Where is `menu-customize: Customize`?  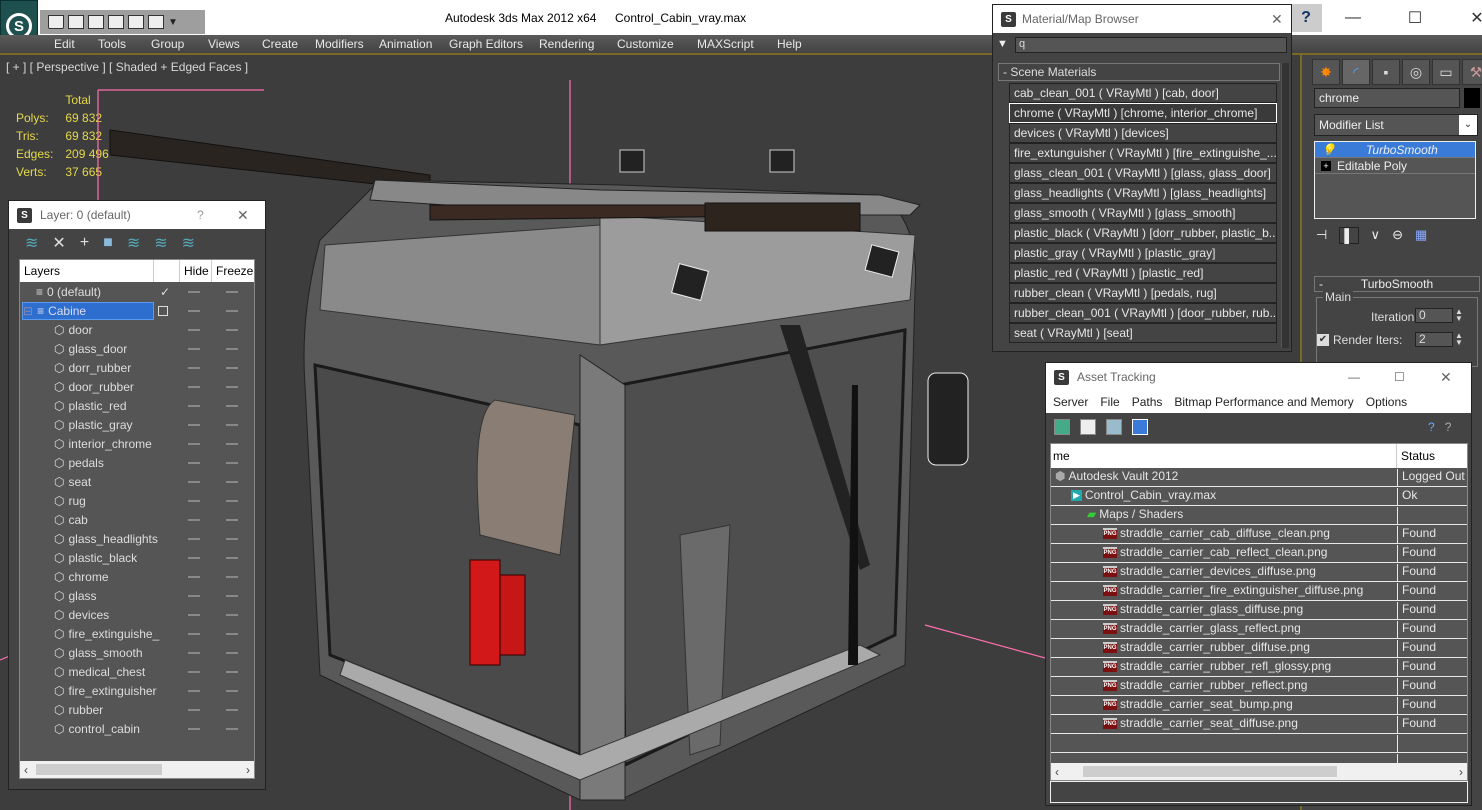
menu-customize: Customize is located at coordinates (645, 44).